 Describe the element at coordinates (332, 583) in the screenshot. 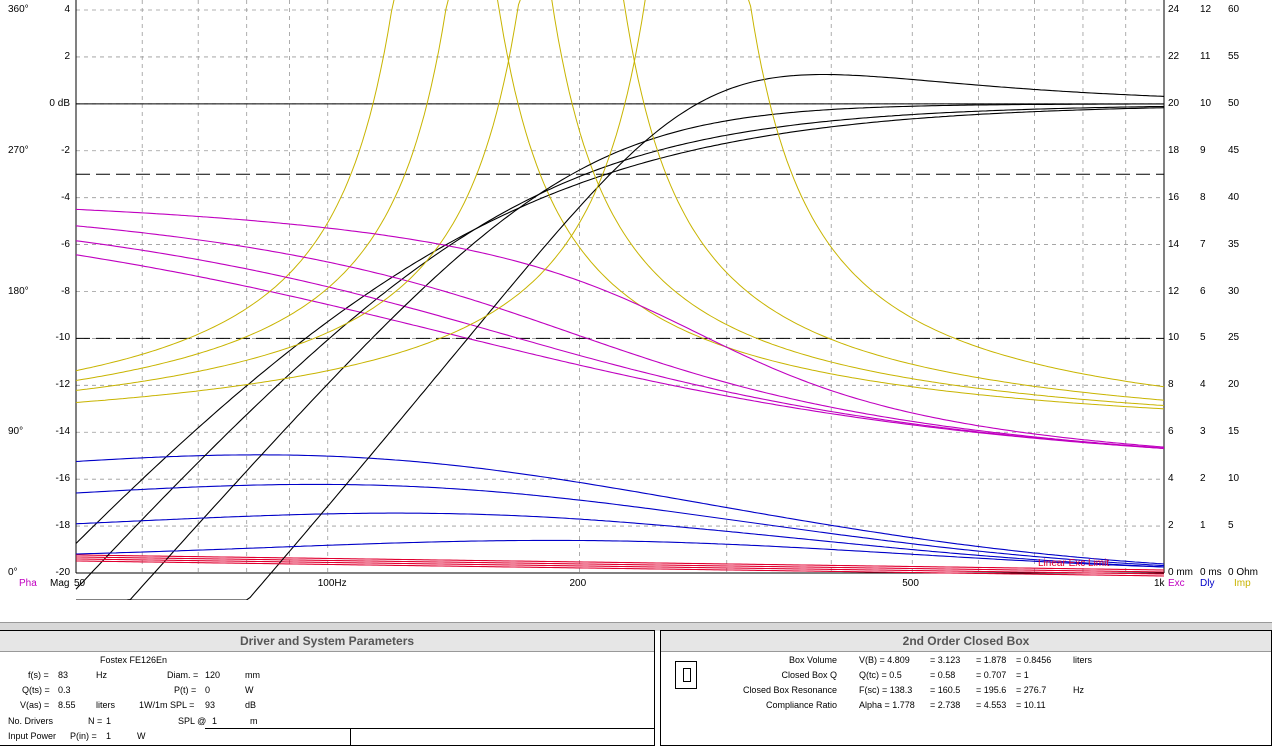

I see `x-tick-label: 100Hz` at that location.